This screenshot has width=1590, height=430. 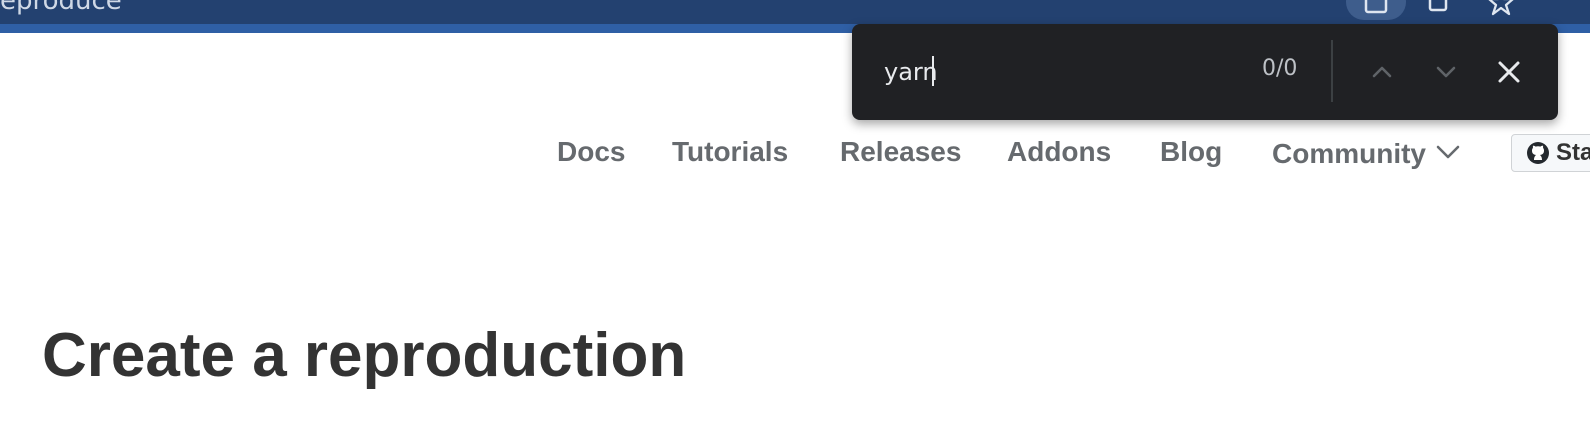 I want to click on tab-title: eproduce, so click(x=61, y=8).